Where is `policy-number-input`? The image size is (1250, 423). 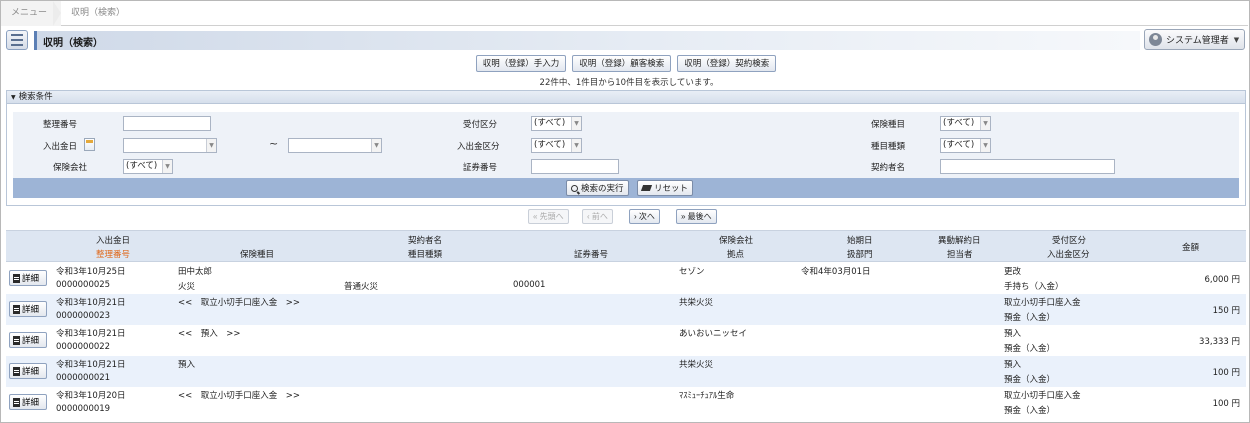 policy-number-input is located at coordinates (575, 166).